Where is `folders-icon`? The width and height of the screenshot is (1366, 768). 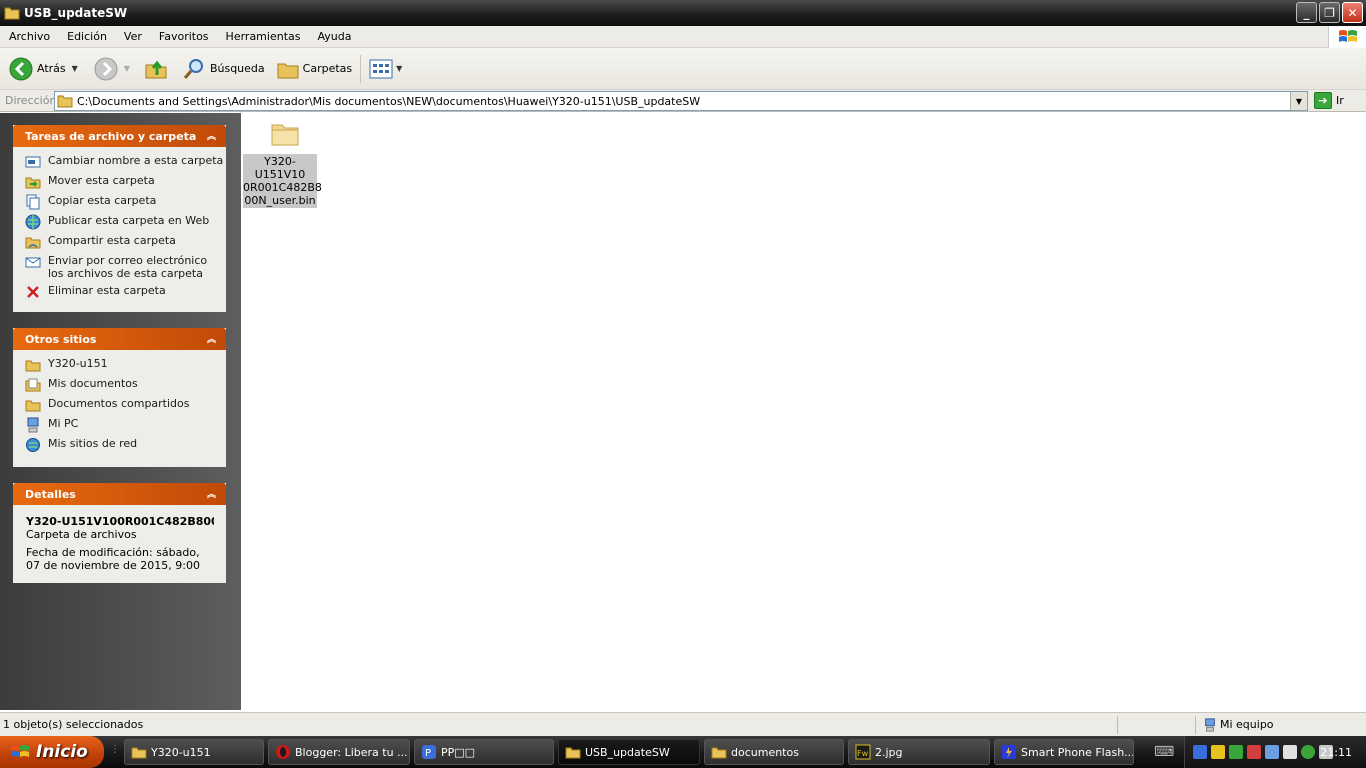 folders-icon is located at coordinates (288, 70).